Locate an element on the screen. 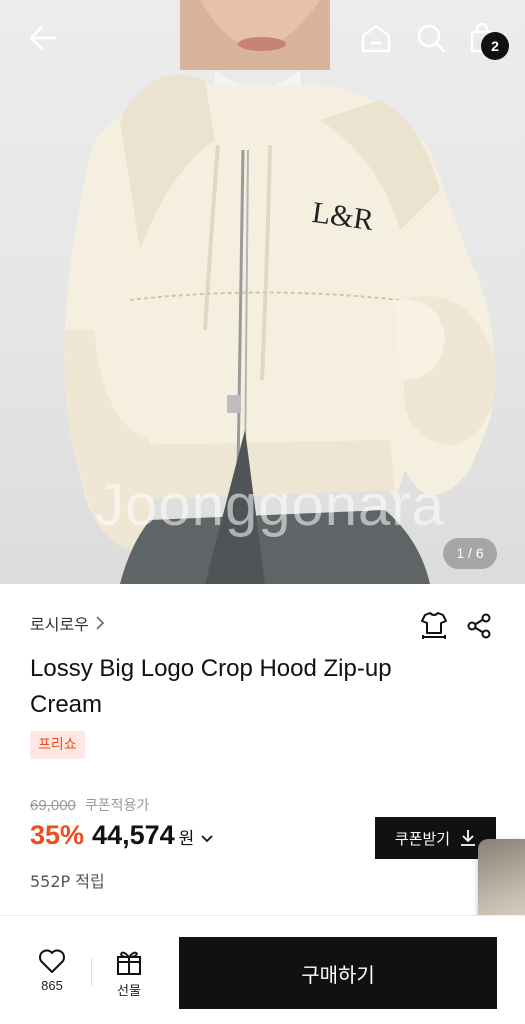 The height and width of the screenshot is (1024, 525). like-button: 865 is located at coordinates (52, 970).